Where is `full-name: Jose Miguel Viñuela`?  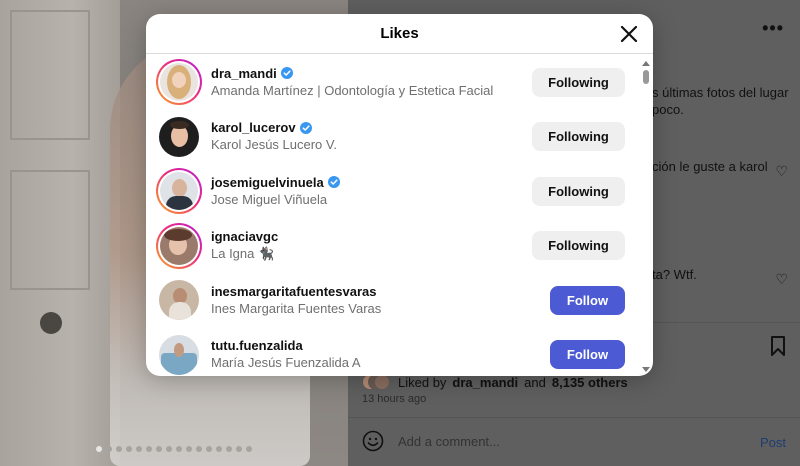 full-name: Jose Miguel Viñuela is located at coordinates (269, 199).